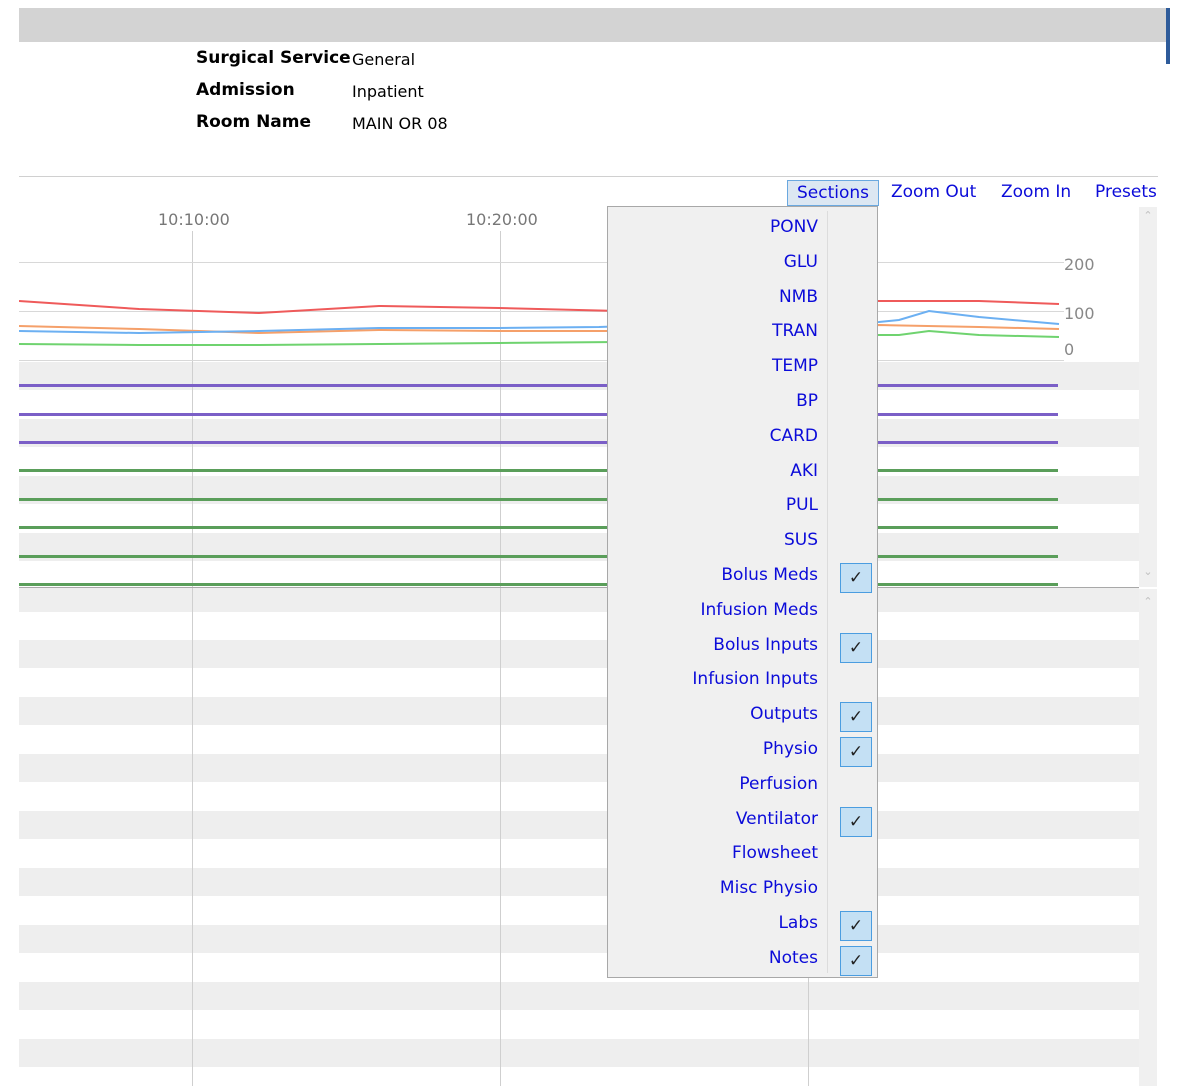 The height and width of the screenshot is (1086, 1177). Describe the element at coordinates (1079, 313) in the screenshot. I see `axis-label-100: 100` at that location.